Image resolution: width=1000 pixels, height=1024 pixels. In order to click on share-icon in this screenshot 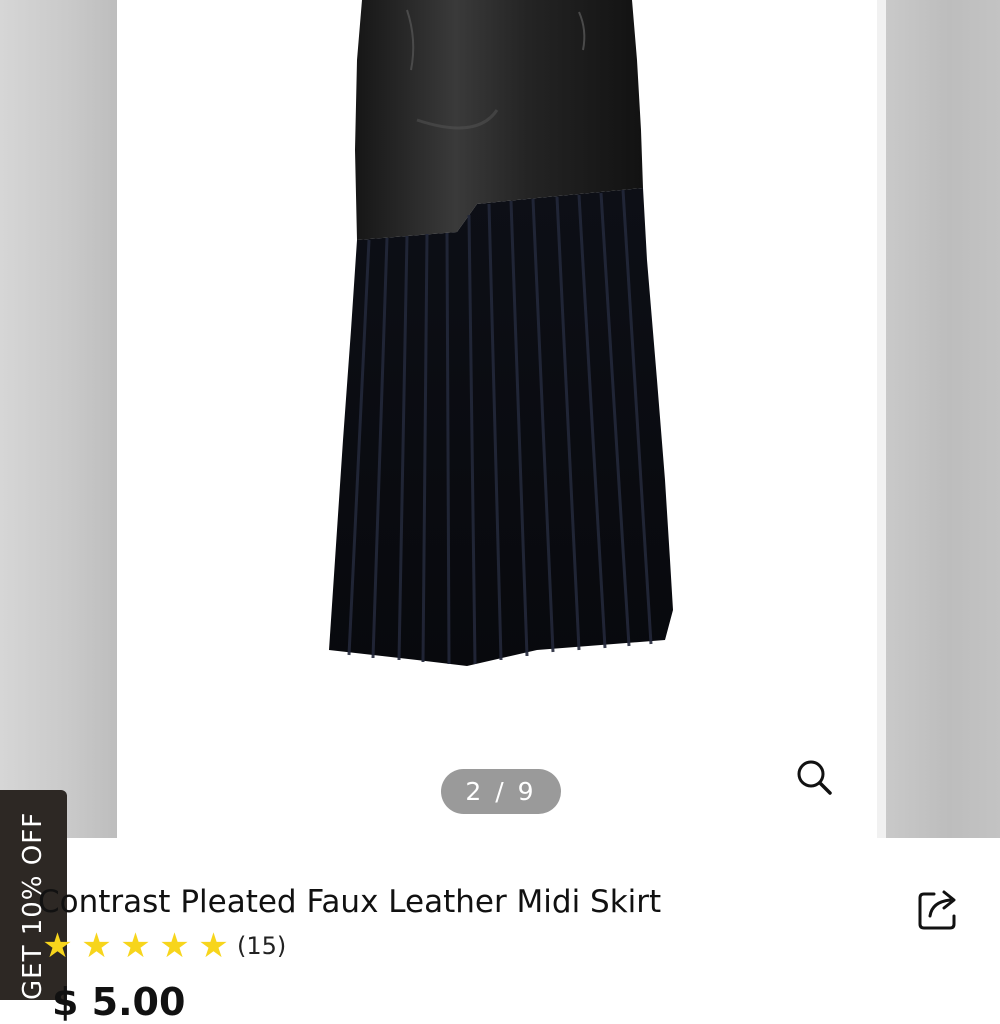, I will do `click(937, 910)`.